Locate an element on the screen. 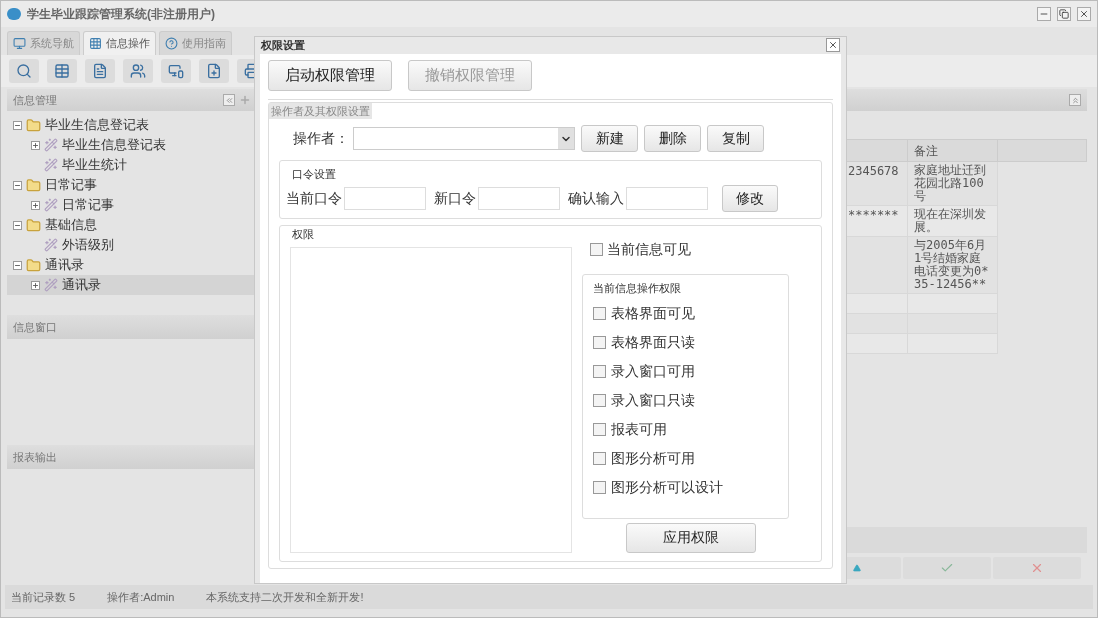 The height and width of the screenshot is (618, 1098). checkbox-label: 图形分析可用 is located at coordinates (653, 458).